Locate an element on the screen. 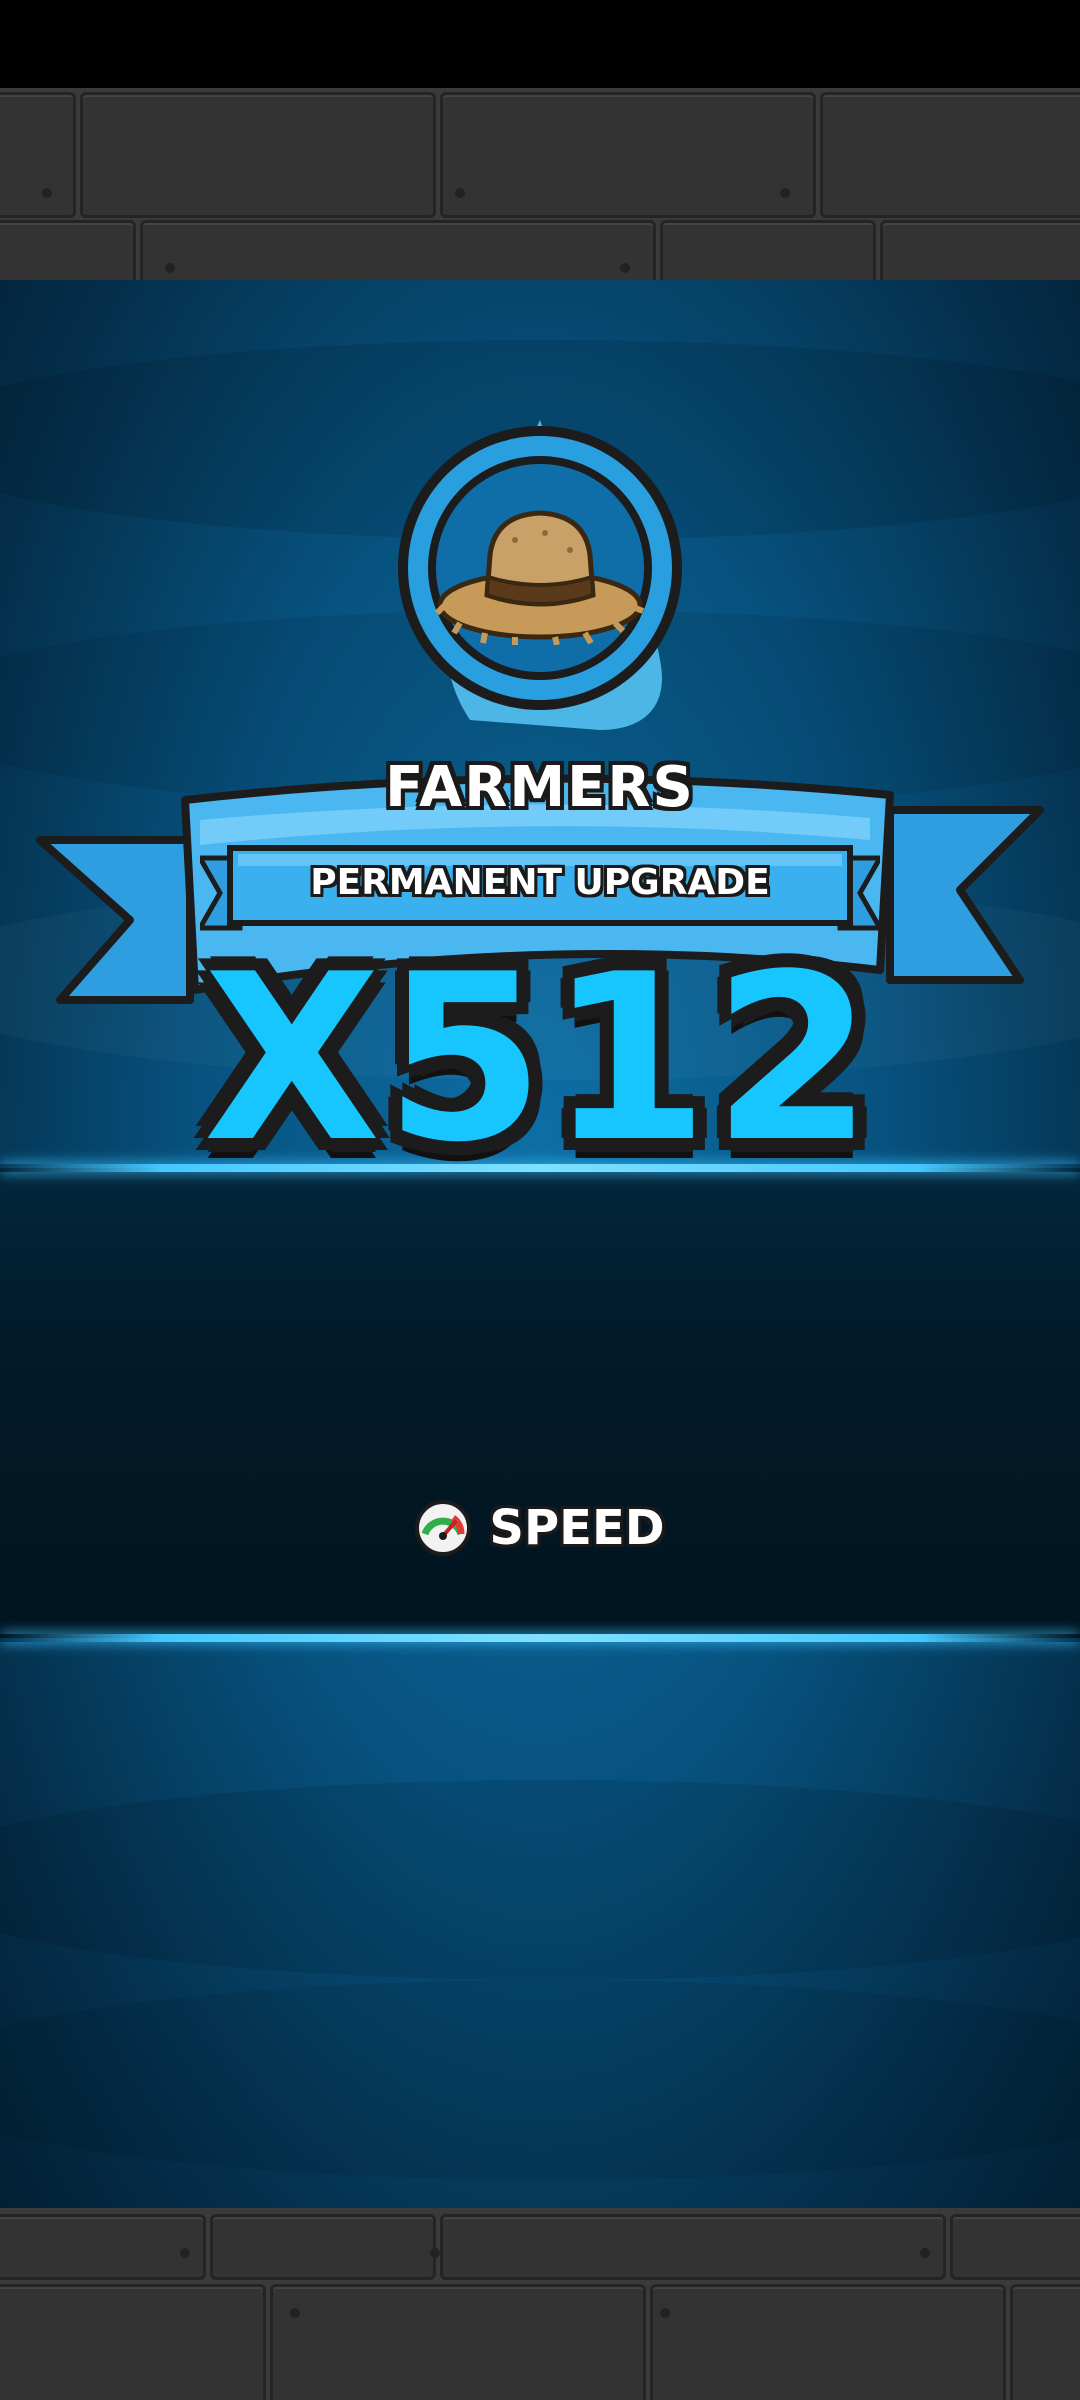 Image resolution: width=1080 pixels, height=2400 pixels. stat-row: SPEED is located at coordinates (540, 1528).